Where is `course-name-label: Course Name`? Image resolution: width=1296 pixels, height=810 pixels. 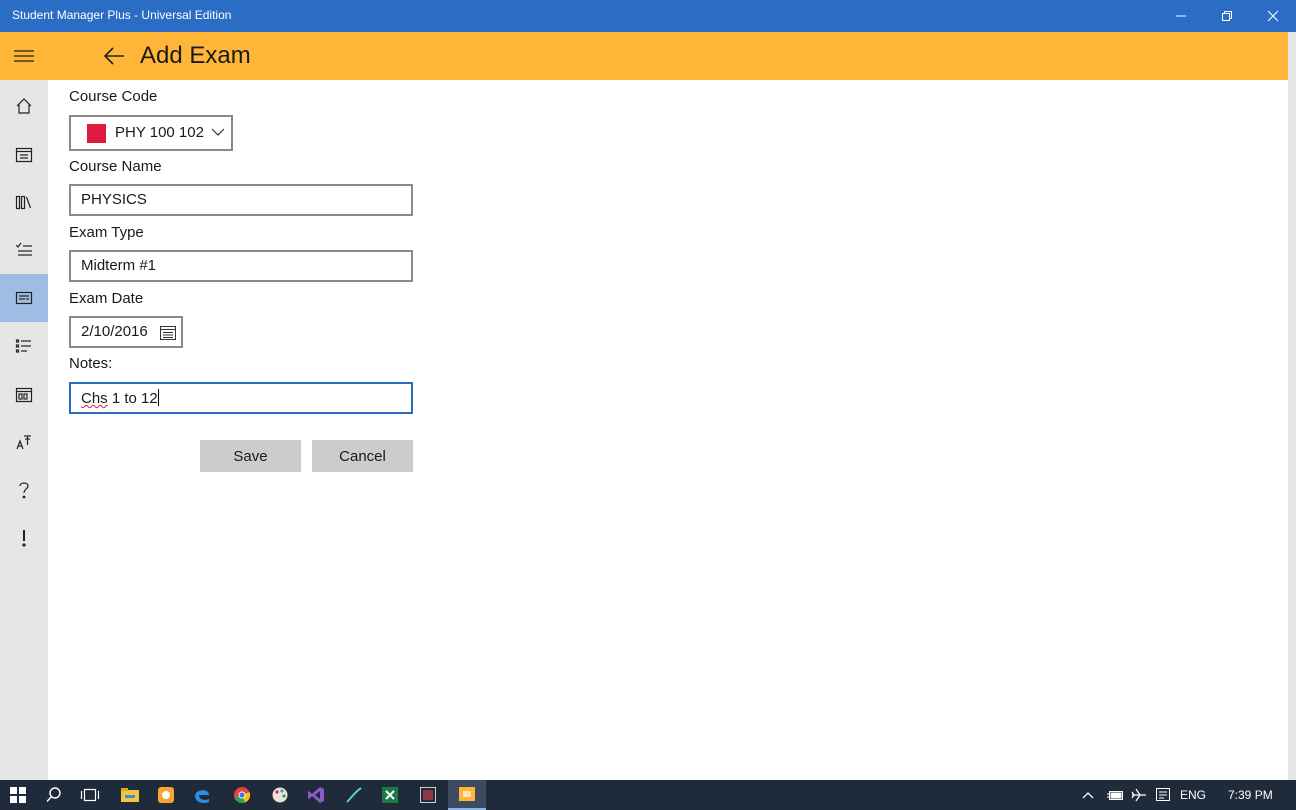
course-name-label: Course Name is located at coordinates (115, 166).